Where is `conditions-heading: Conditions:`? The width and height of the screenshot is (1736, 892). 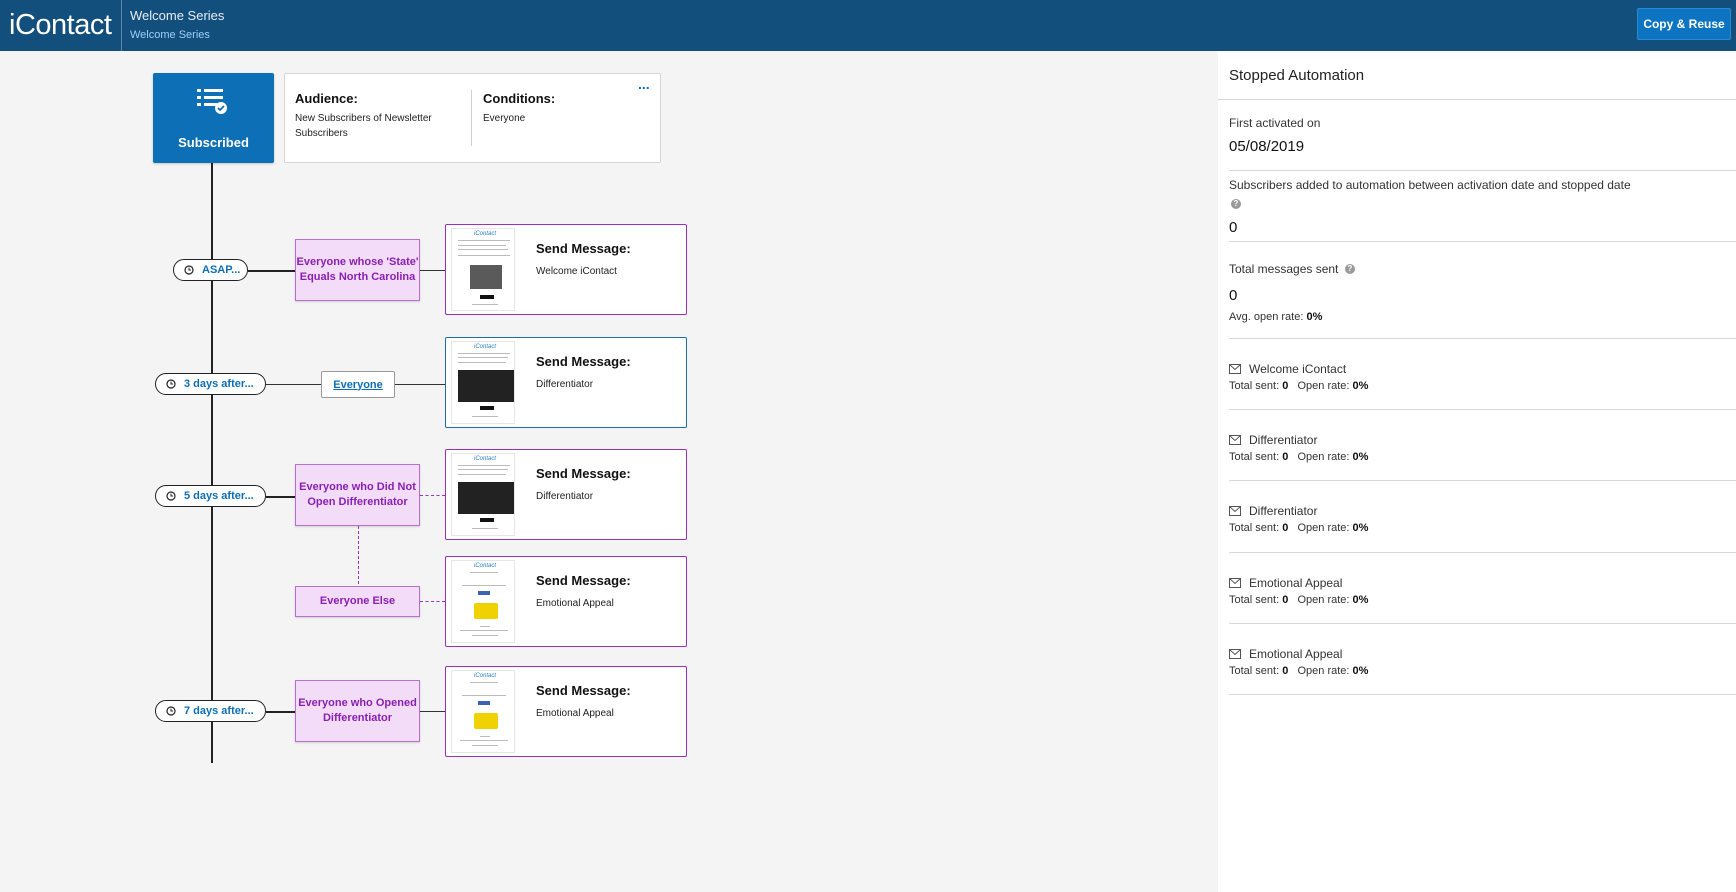 conditions-heading: Conditions: is located at coordinates (519, 98).